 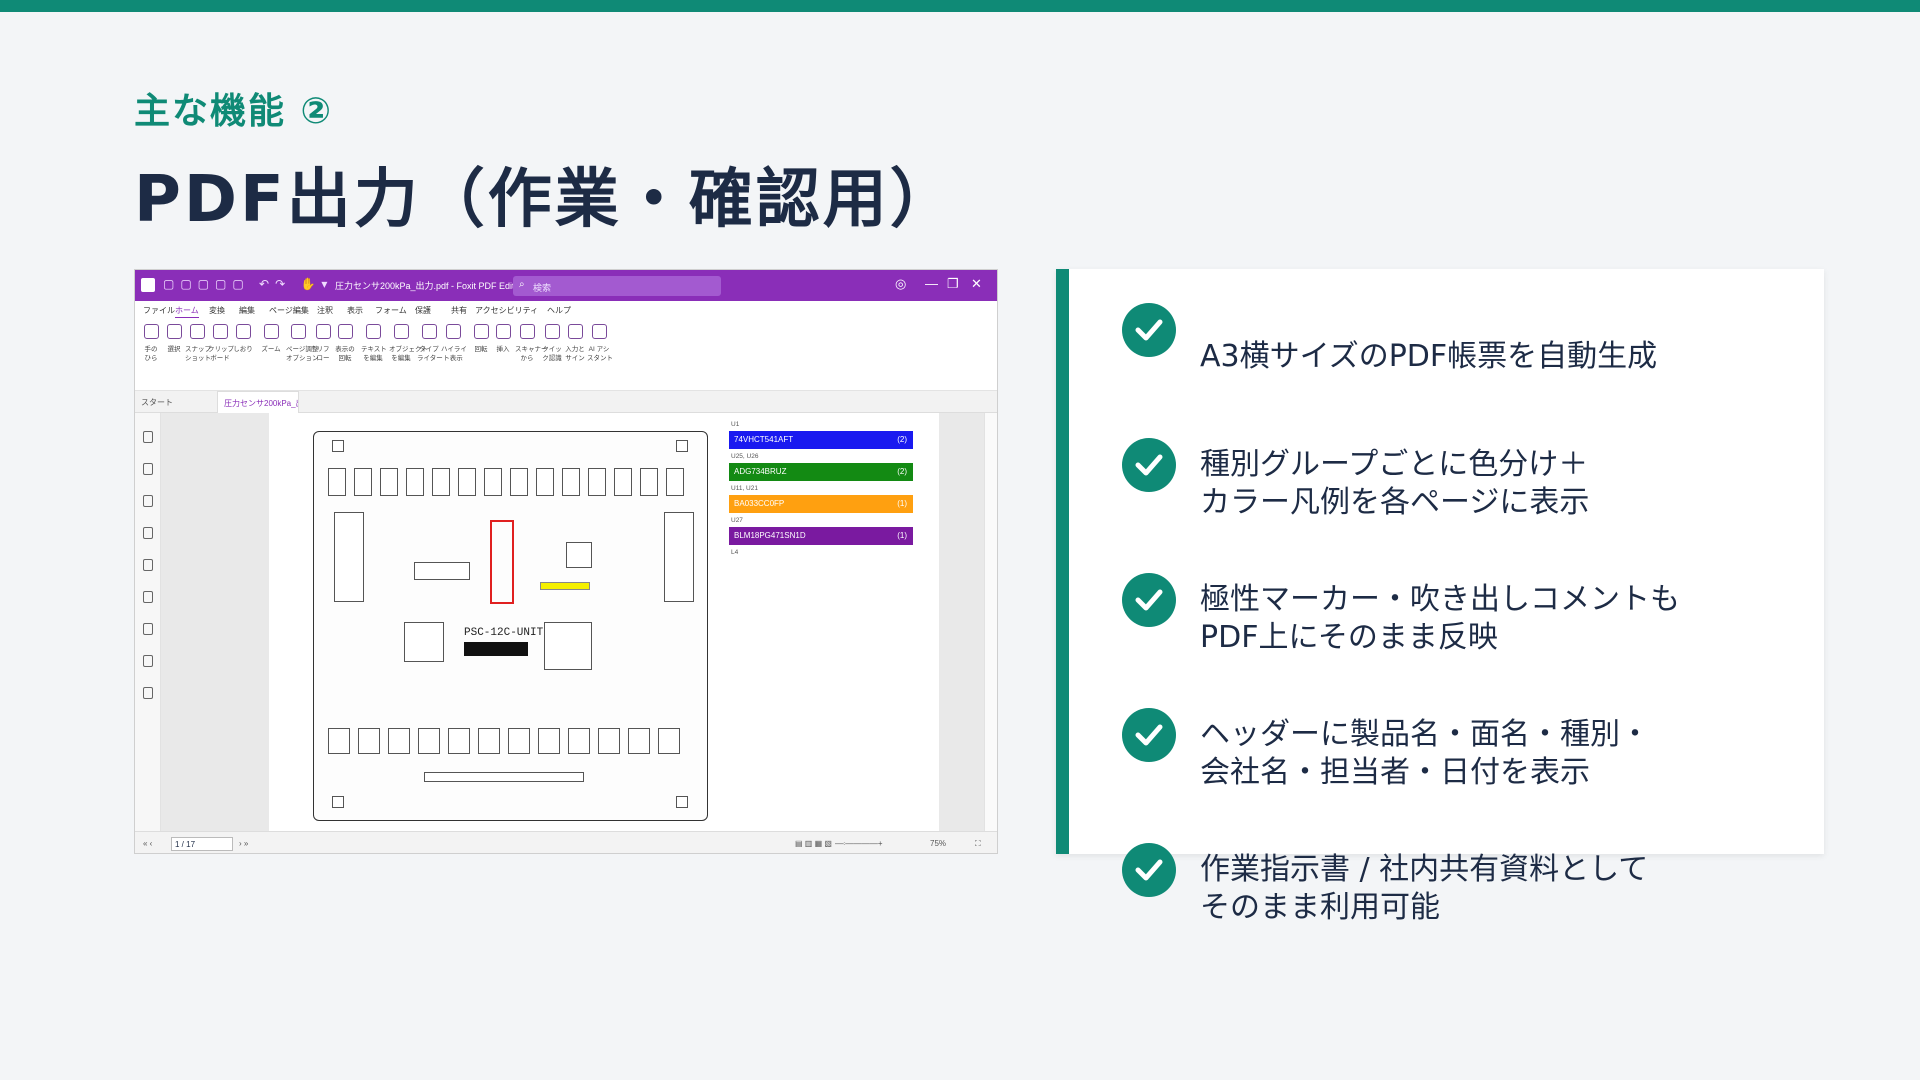 I want to click on attachments-panel-icon, so click(x=148, y=565).